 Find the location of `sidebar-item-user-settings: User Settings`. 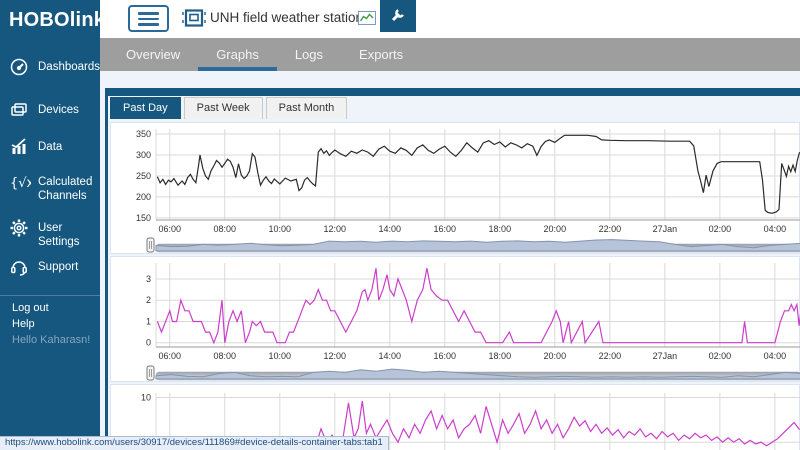

sidebar-item-user-settings: User Settings is located at coordinates (50, 234).